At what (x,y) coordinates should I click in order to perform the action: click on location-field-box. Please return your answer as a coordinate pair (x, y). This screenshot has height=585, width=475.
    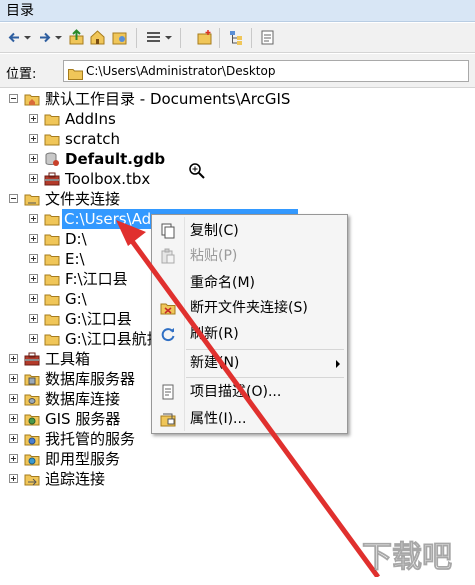
    Looking at the image, I should click on (266, 71).